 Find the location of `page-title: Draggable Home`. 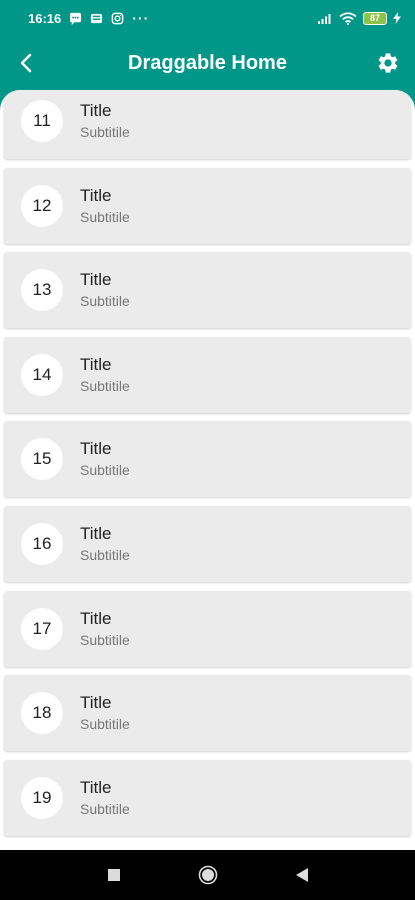

page-title: Draggable Home is located at coordinates (207, 62).